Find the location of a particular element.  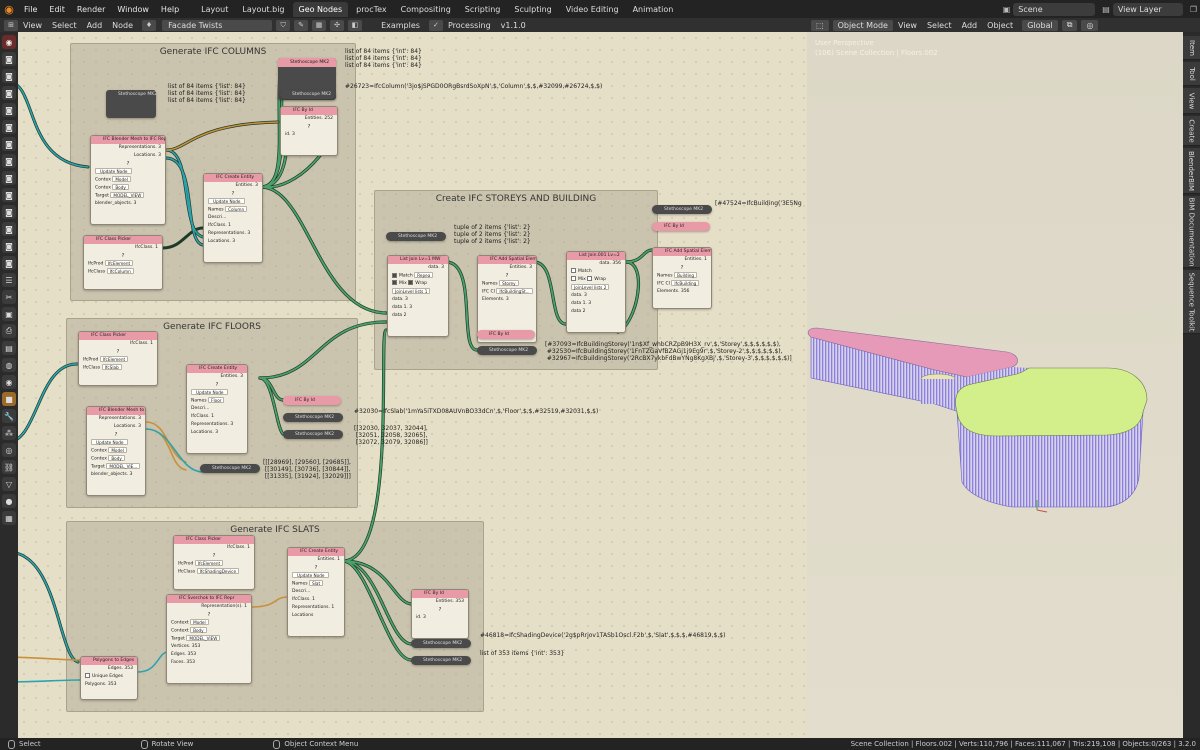

names-field: Column is located at coordinates (236, 209).